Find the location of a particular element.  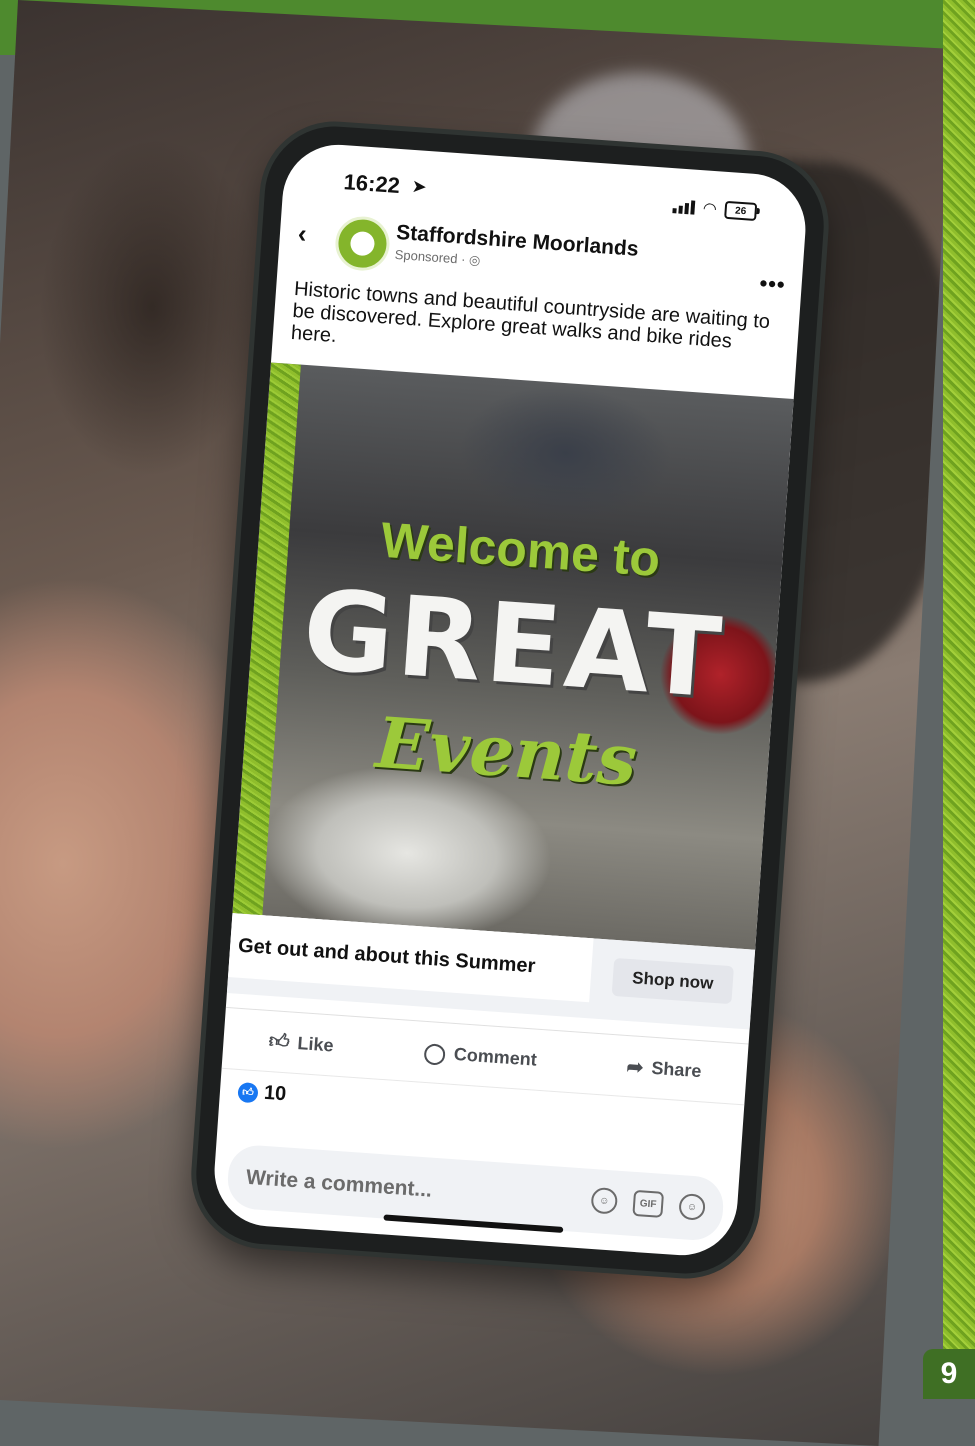

reaction-count: 👍︎ 10 is located at coordinates (262, 1093).